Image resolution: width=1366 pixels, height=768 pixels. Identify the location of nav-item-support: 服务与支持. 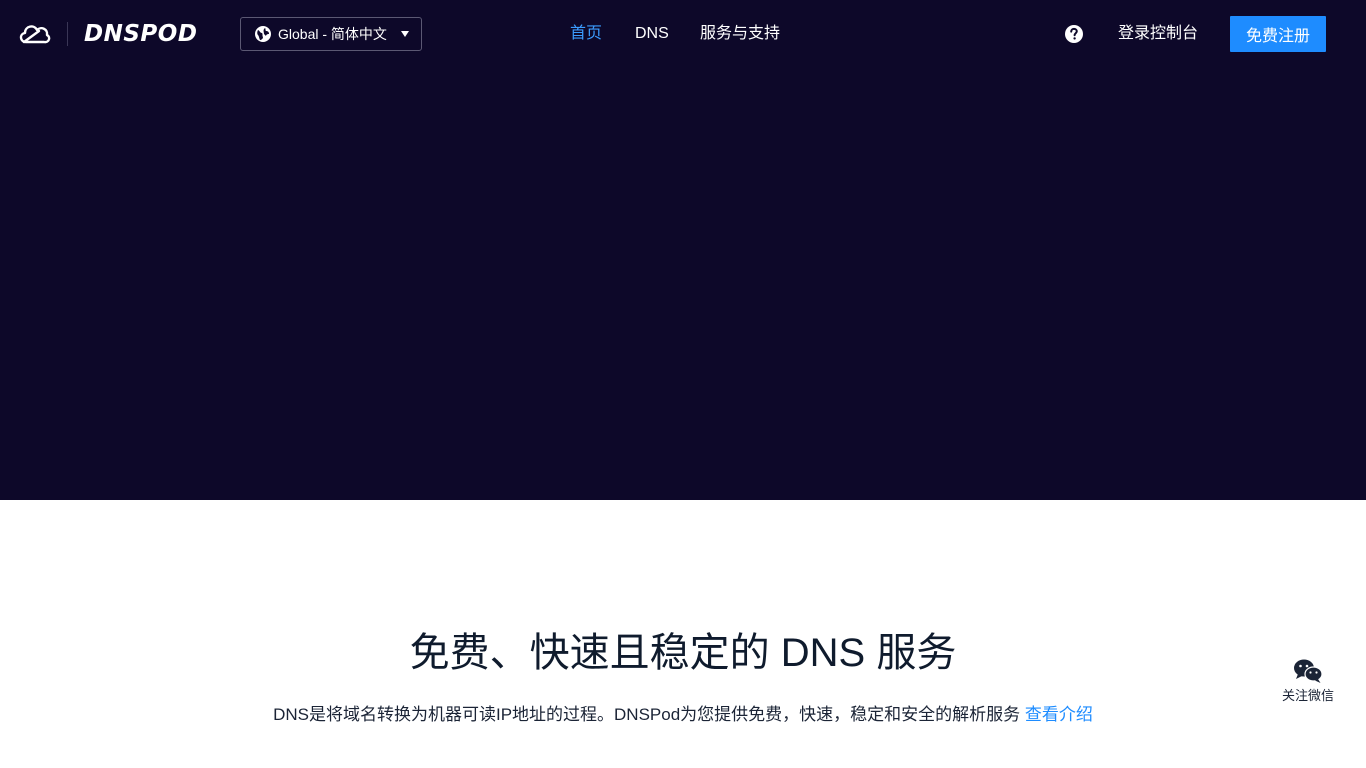
(740, 34).